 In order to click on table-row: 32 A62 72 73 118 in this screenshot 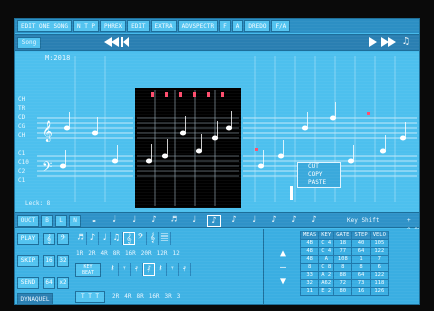, I will do `click(344, 283)`.